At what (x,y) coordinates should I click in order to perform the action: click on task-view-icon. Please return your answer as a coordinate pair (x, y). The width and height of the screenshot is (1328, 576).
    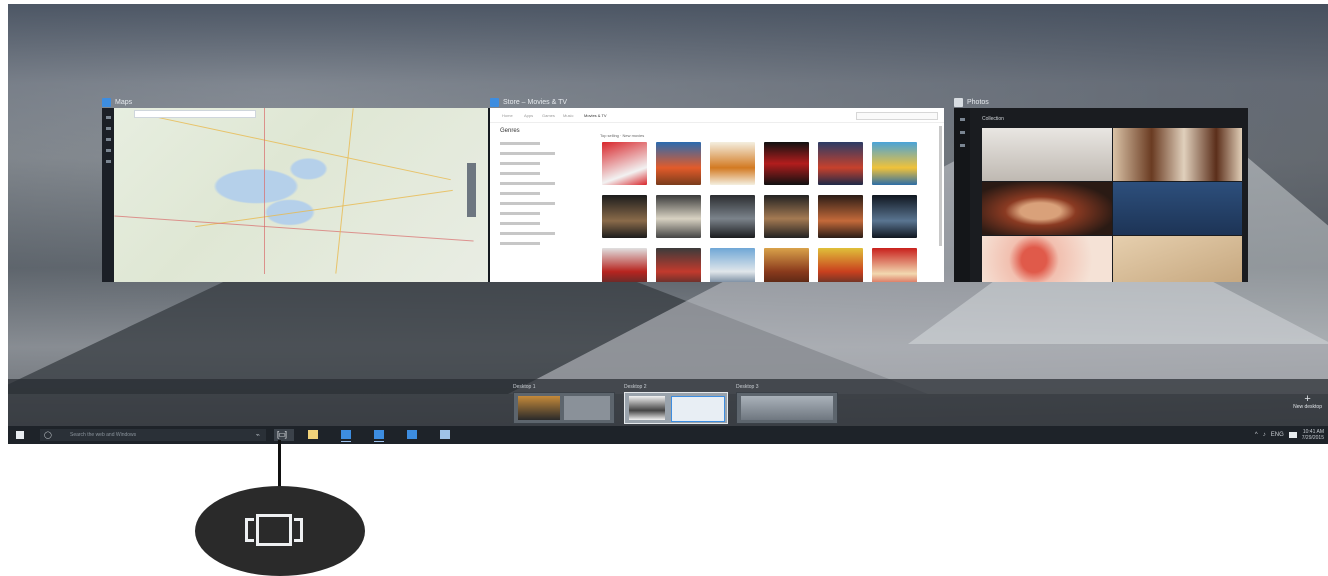
    Looking at the image, I should click on (274, 530).